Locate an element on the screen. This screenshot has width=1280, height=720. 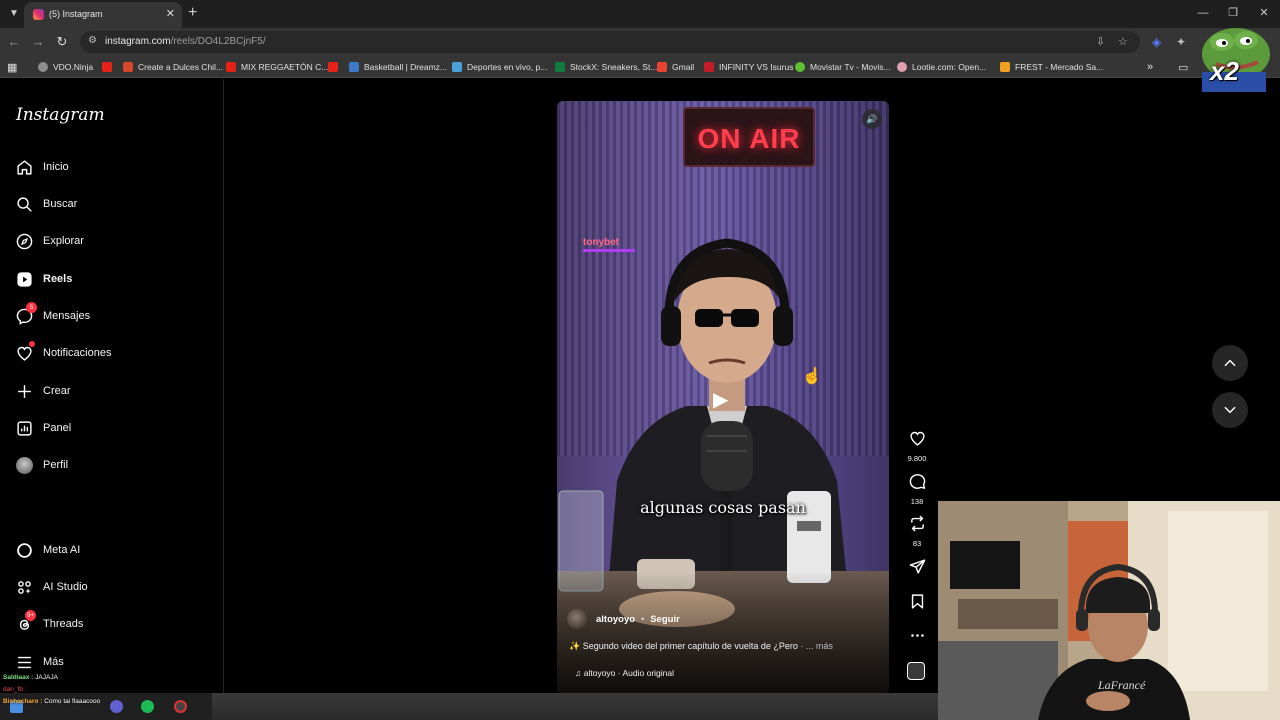
send-icon is located at coordinates (917, 566).